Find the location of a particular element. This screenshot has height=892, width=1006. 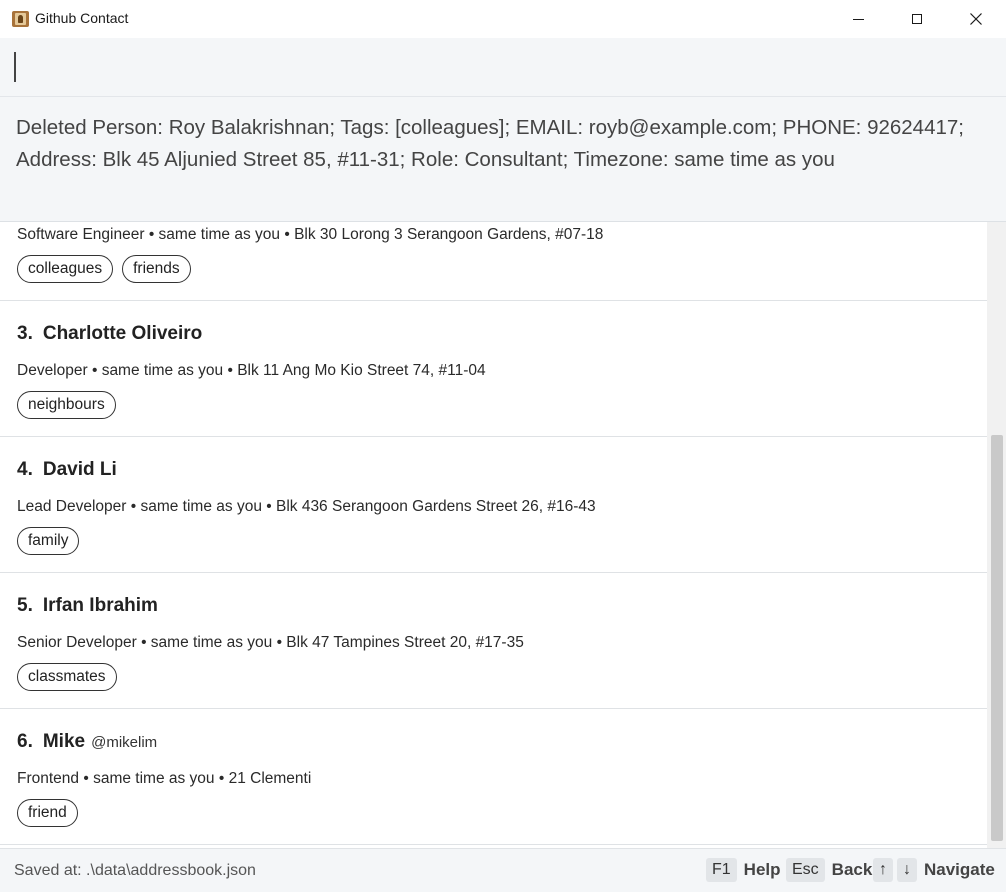

hint-label-back: Back is located at coordinates (852, 869).